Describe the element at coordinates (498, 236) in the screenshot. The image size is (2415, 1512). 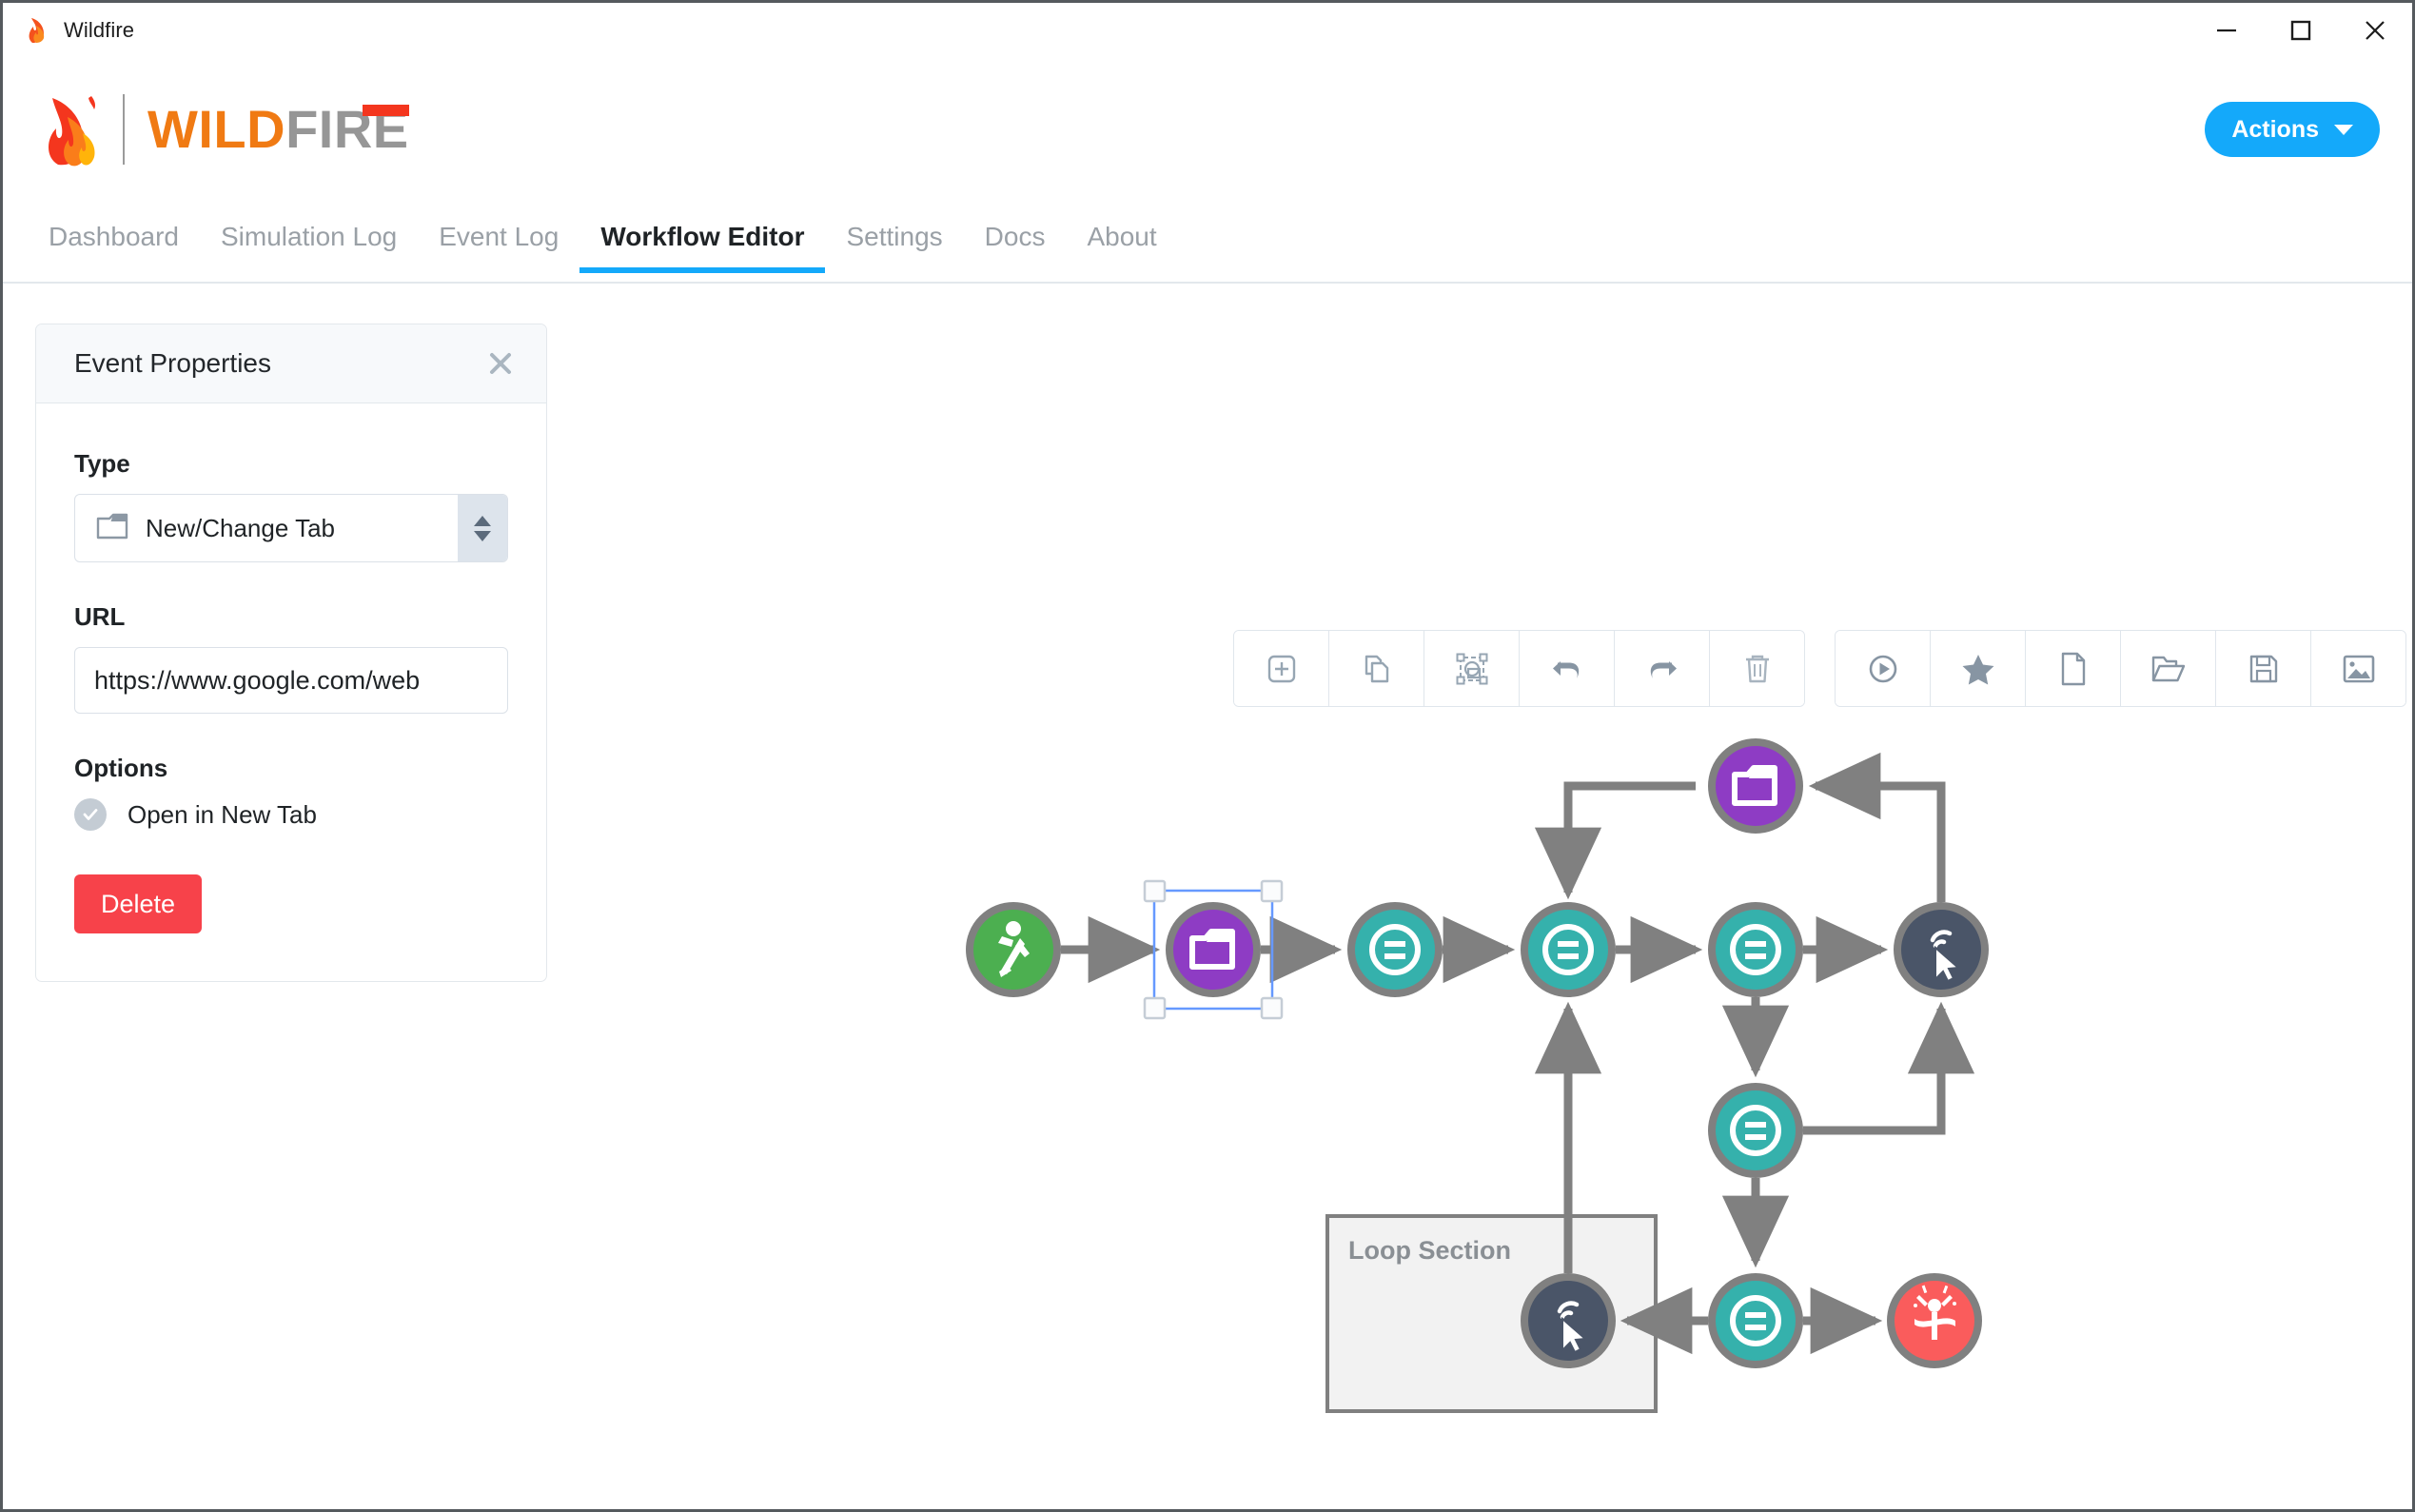
I see `tab-event-log: Event Log` at that location.